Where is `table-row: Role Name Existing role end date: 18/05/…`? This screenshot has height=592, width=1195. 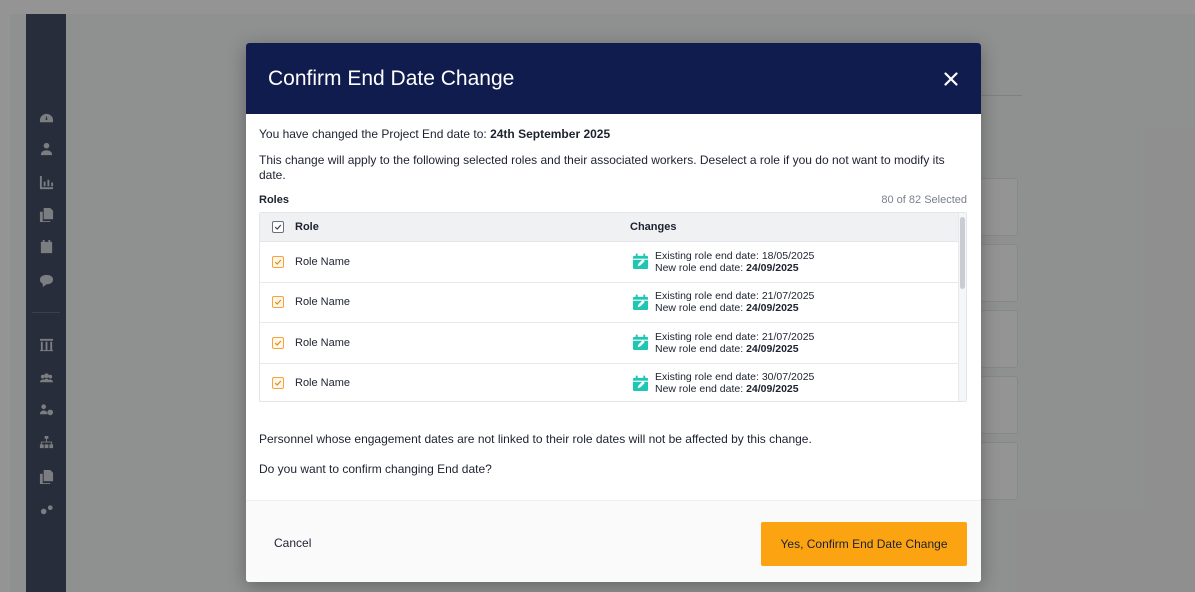 table-row: Role Name Existing role end date: 18/05/… is located at coordinates (613, 262).